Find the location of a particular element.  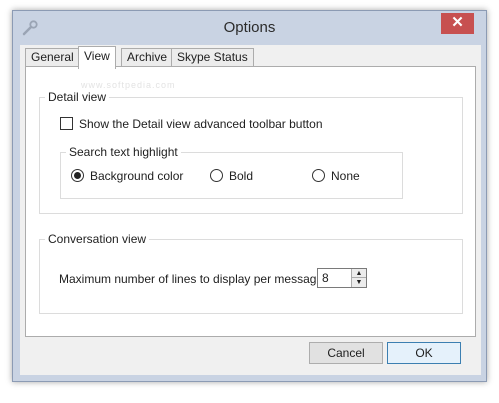

show-toolbar-checkbox is located at coordinates (66, 123).